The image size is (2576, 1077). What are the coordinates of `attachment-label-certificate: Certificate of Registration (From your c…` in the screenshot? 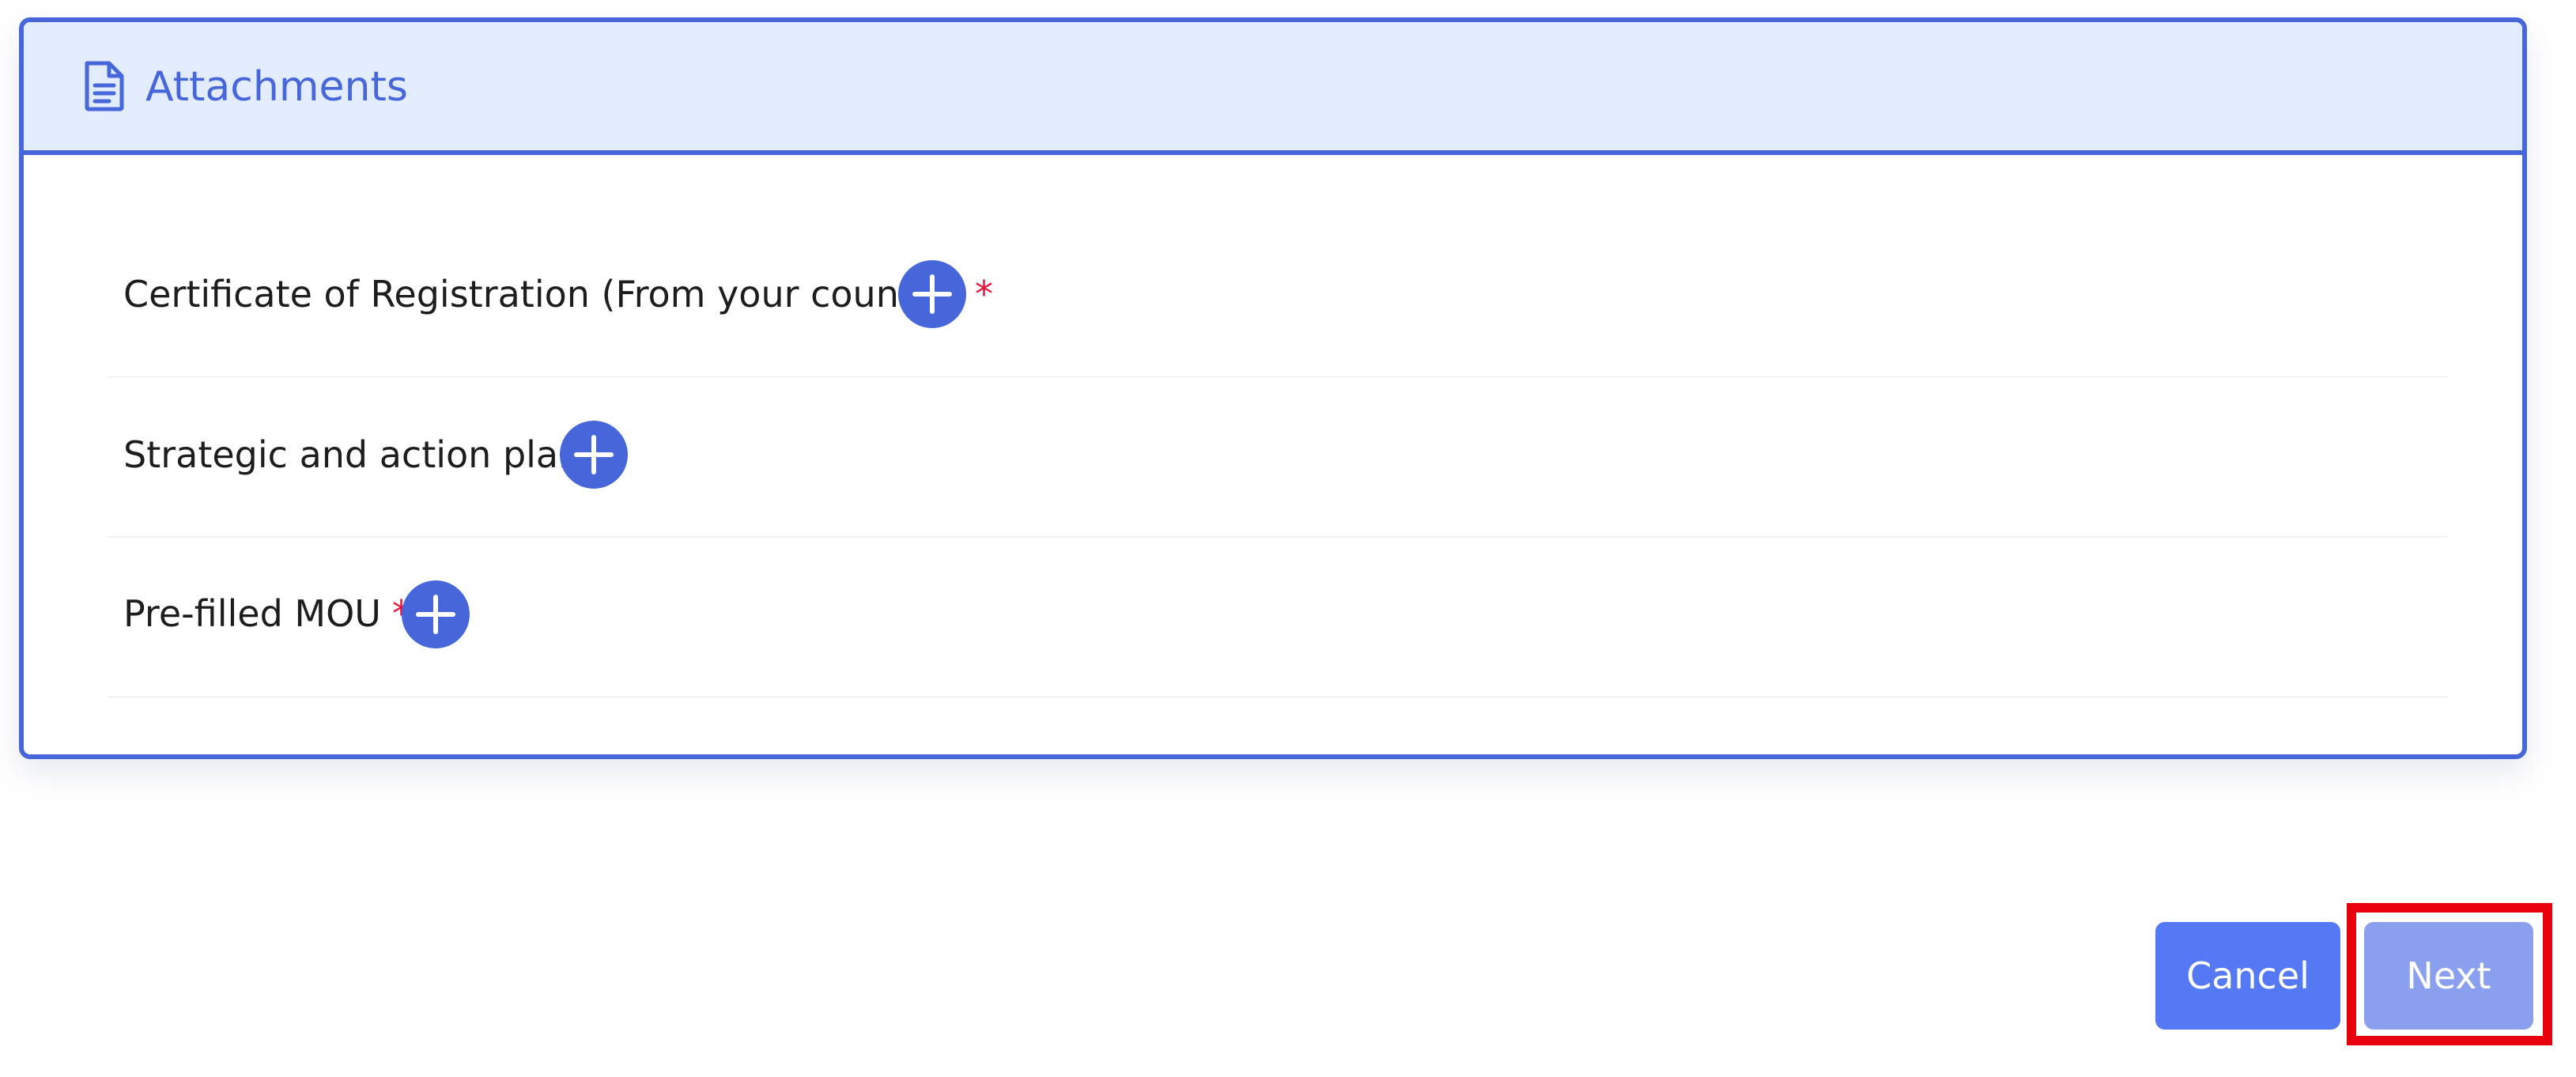 It's located at (558, 294).